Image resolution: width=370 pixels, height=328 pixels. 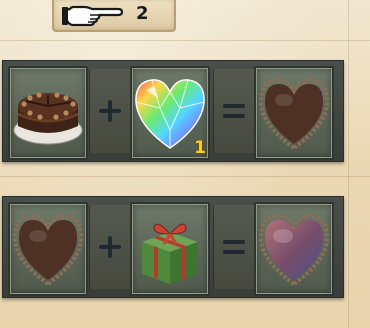 I want to click on selection-count: 2, so click(x=142, y=13).